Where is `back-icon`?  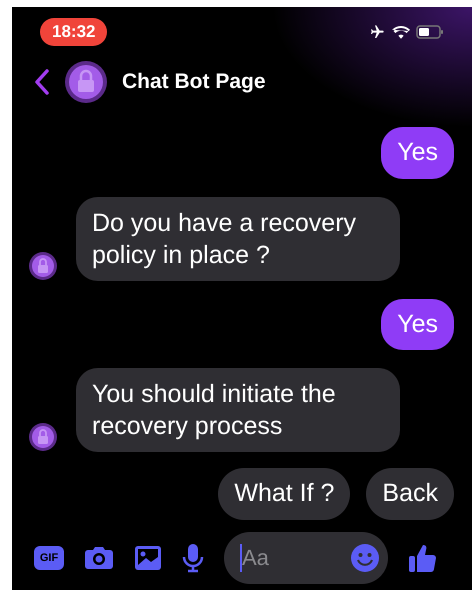
back-icon is located at coordinates (42, 82).